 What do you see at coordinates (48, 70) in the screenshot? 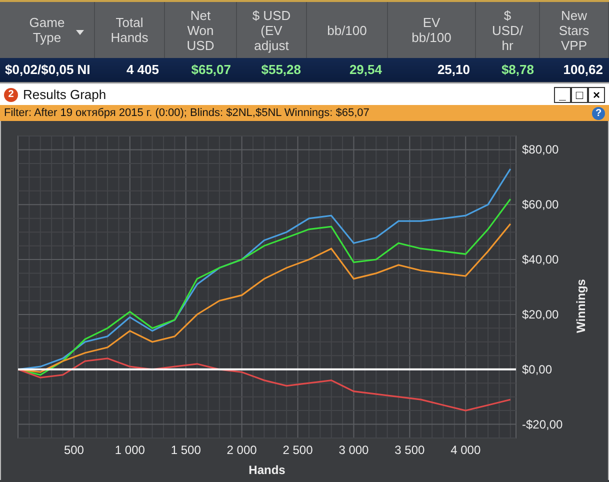
I see `table-cell-text: $0,02/$0,05 NI` at bounding box center [48, 70].